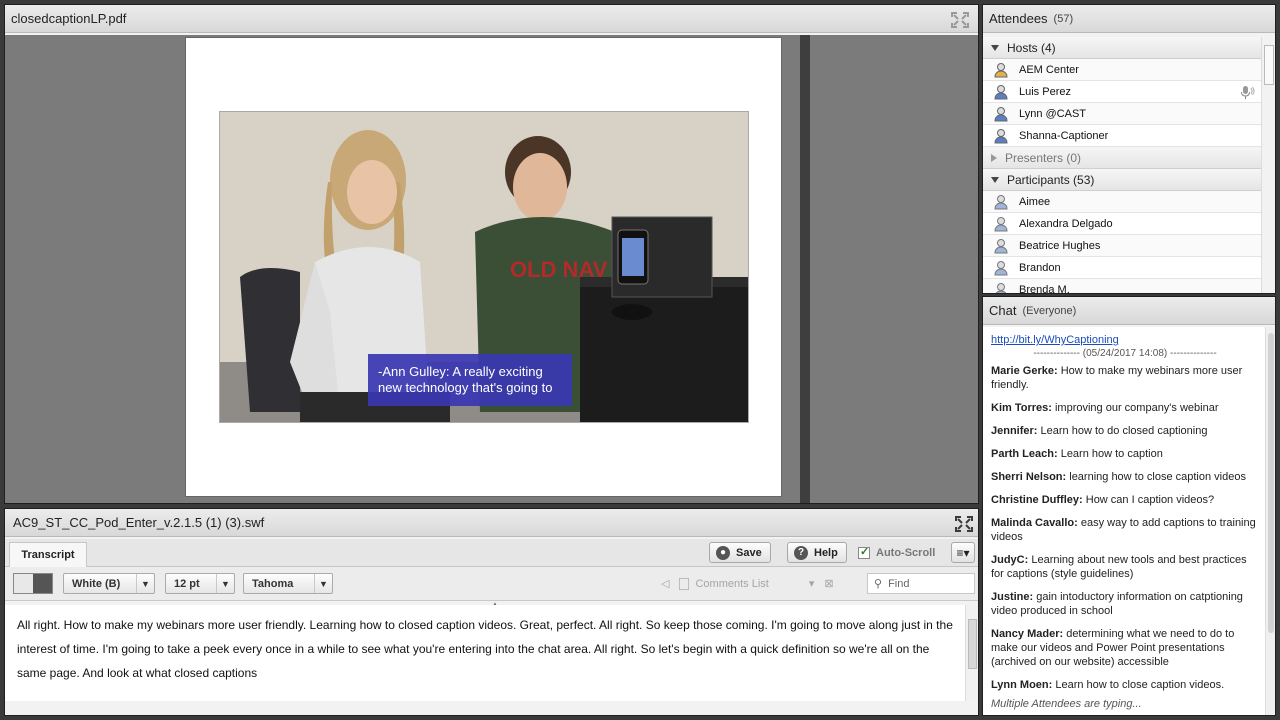  I want to click on chat-link: http://bit.ly/WhyCaptioning, so click(1125, 340).